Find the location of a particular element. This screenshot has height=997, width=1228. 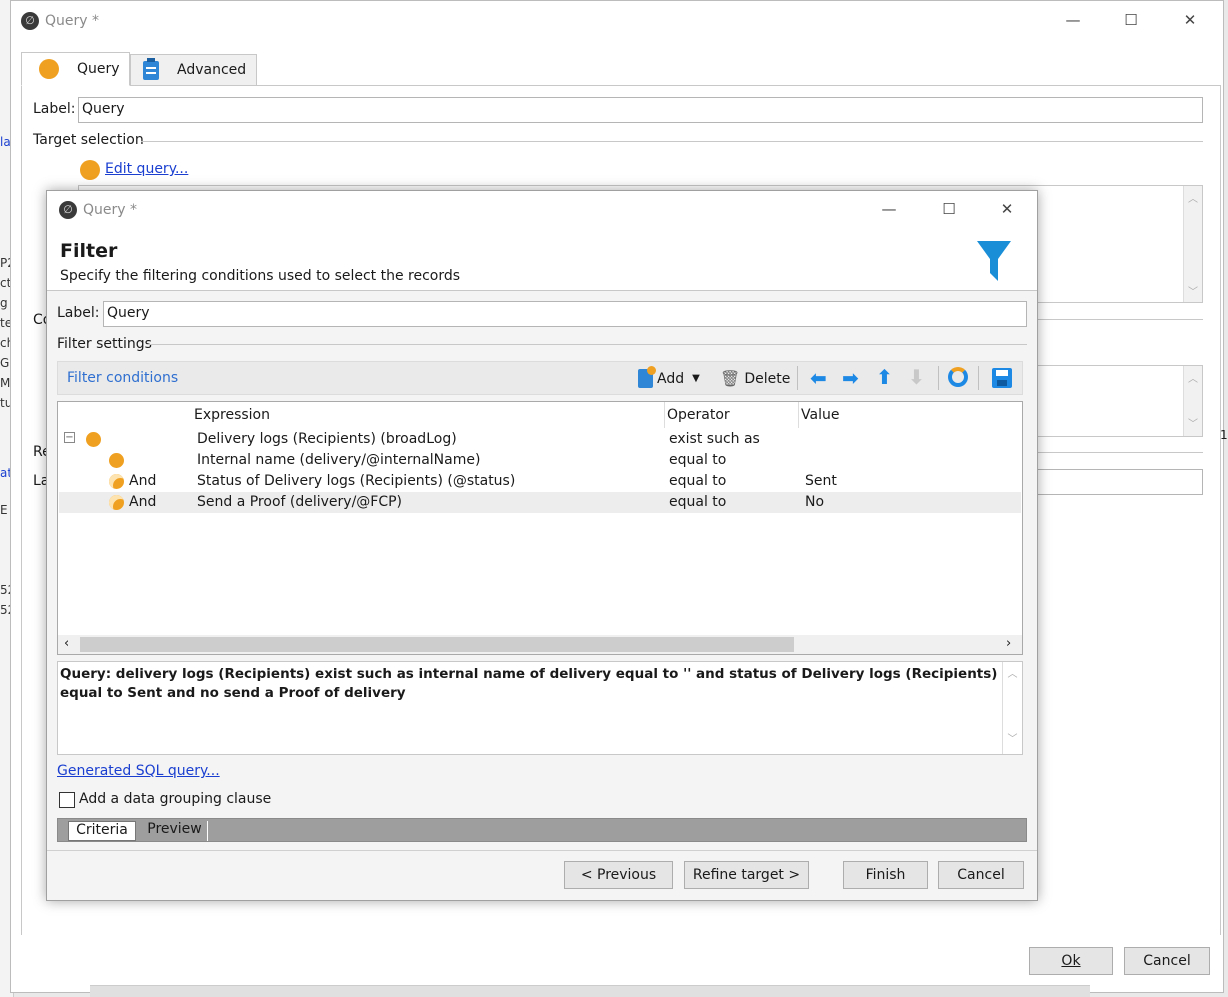

finish-button: Finish is located at coordinates (885, 875).